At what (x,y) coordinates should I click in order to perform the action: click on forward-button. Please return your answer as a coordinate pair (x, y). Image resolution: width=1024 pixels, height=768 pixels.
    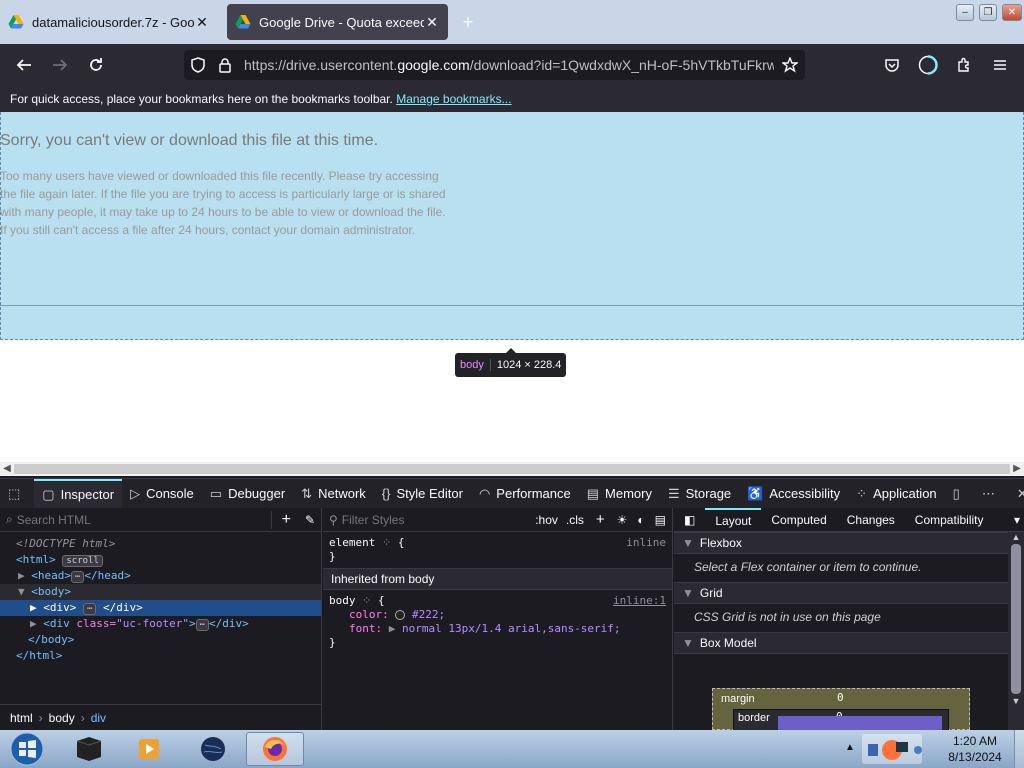
    Looking at the image, I should click on (60, 65).